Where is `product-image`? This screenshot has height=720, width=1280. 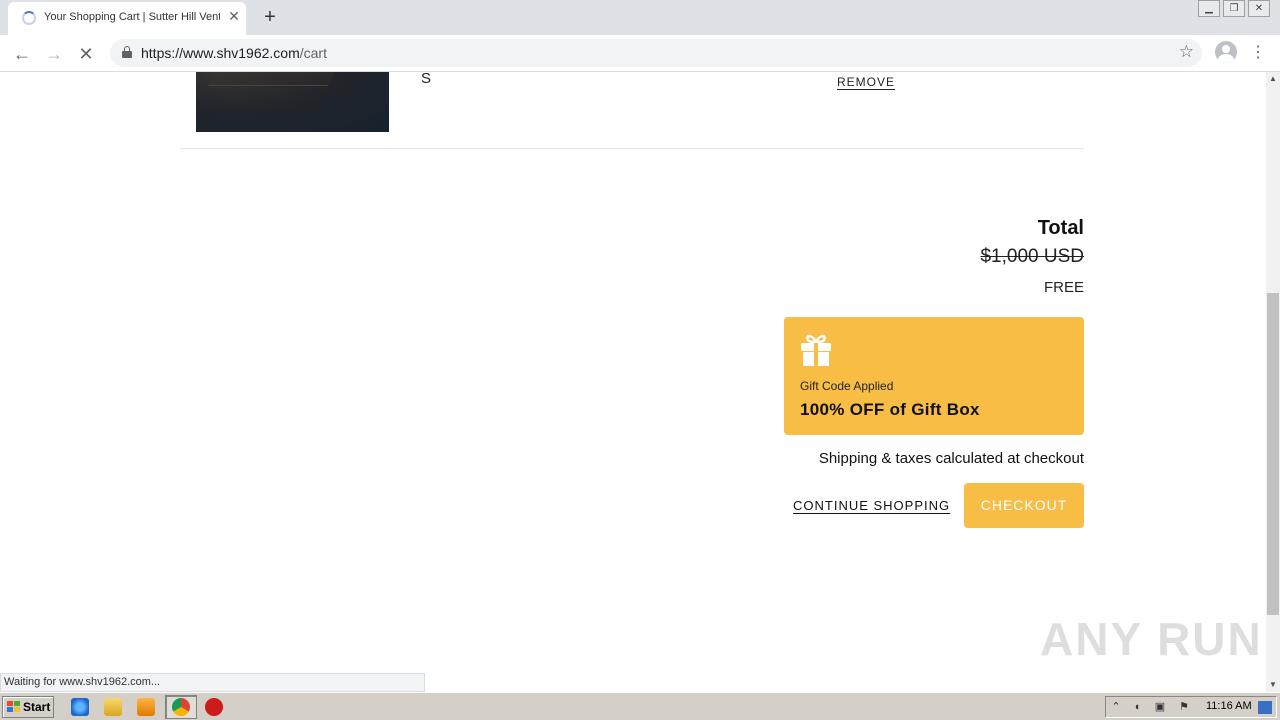
product-image is located at coordinates (292, 102).